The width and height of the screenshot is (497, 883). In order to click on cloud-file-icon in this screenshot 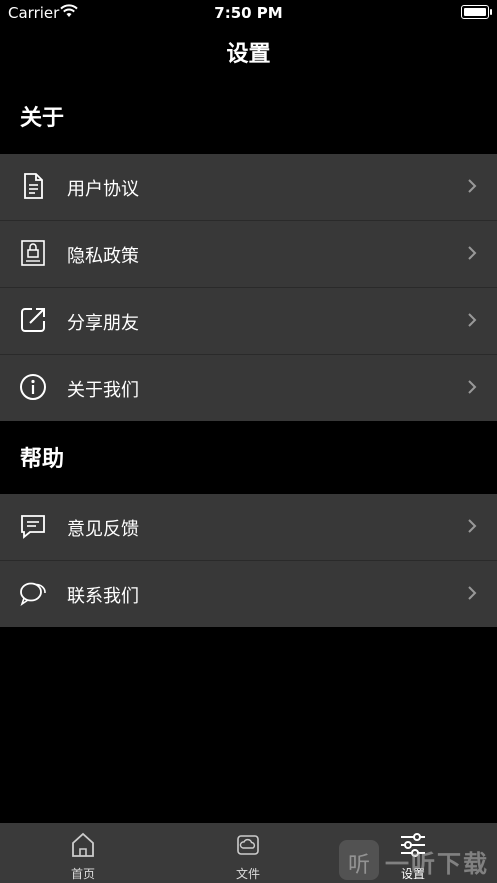, I will do `click(248, 845)`.